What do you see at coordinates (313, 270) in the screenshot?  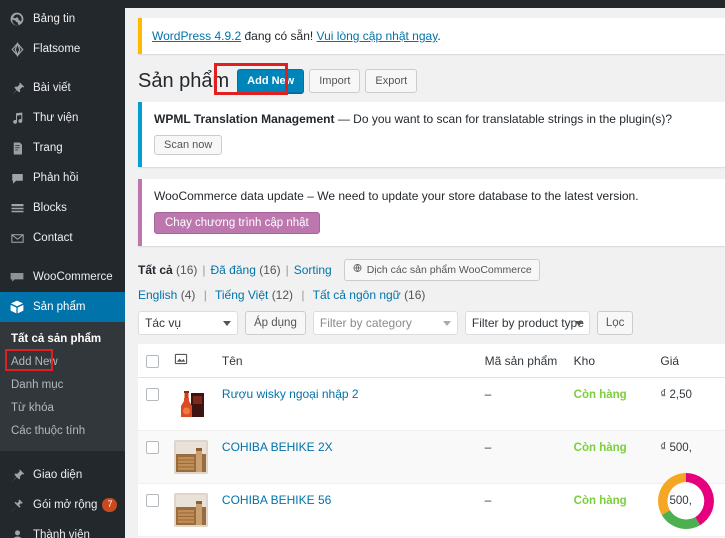 I see `filter-link-sorting: Sorting` at bounding box center [313, 270].